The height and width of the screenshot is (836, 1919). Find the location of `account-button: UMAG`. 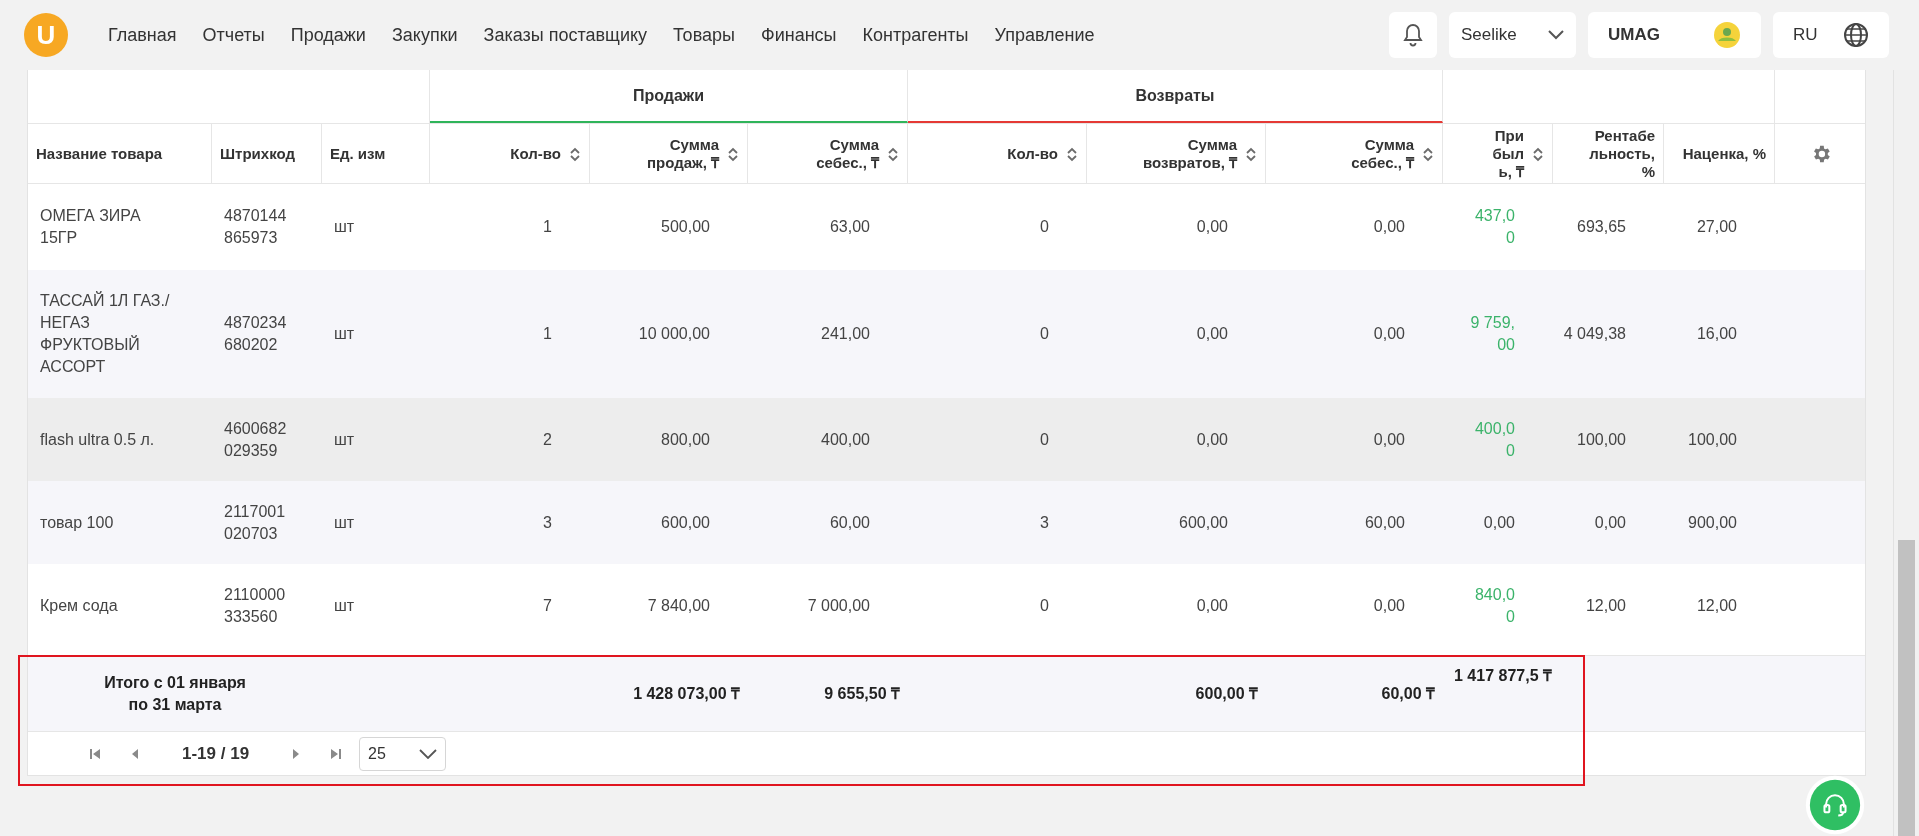

account-button: UMAG is located at coordinates (1674, 35).